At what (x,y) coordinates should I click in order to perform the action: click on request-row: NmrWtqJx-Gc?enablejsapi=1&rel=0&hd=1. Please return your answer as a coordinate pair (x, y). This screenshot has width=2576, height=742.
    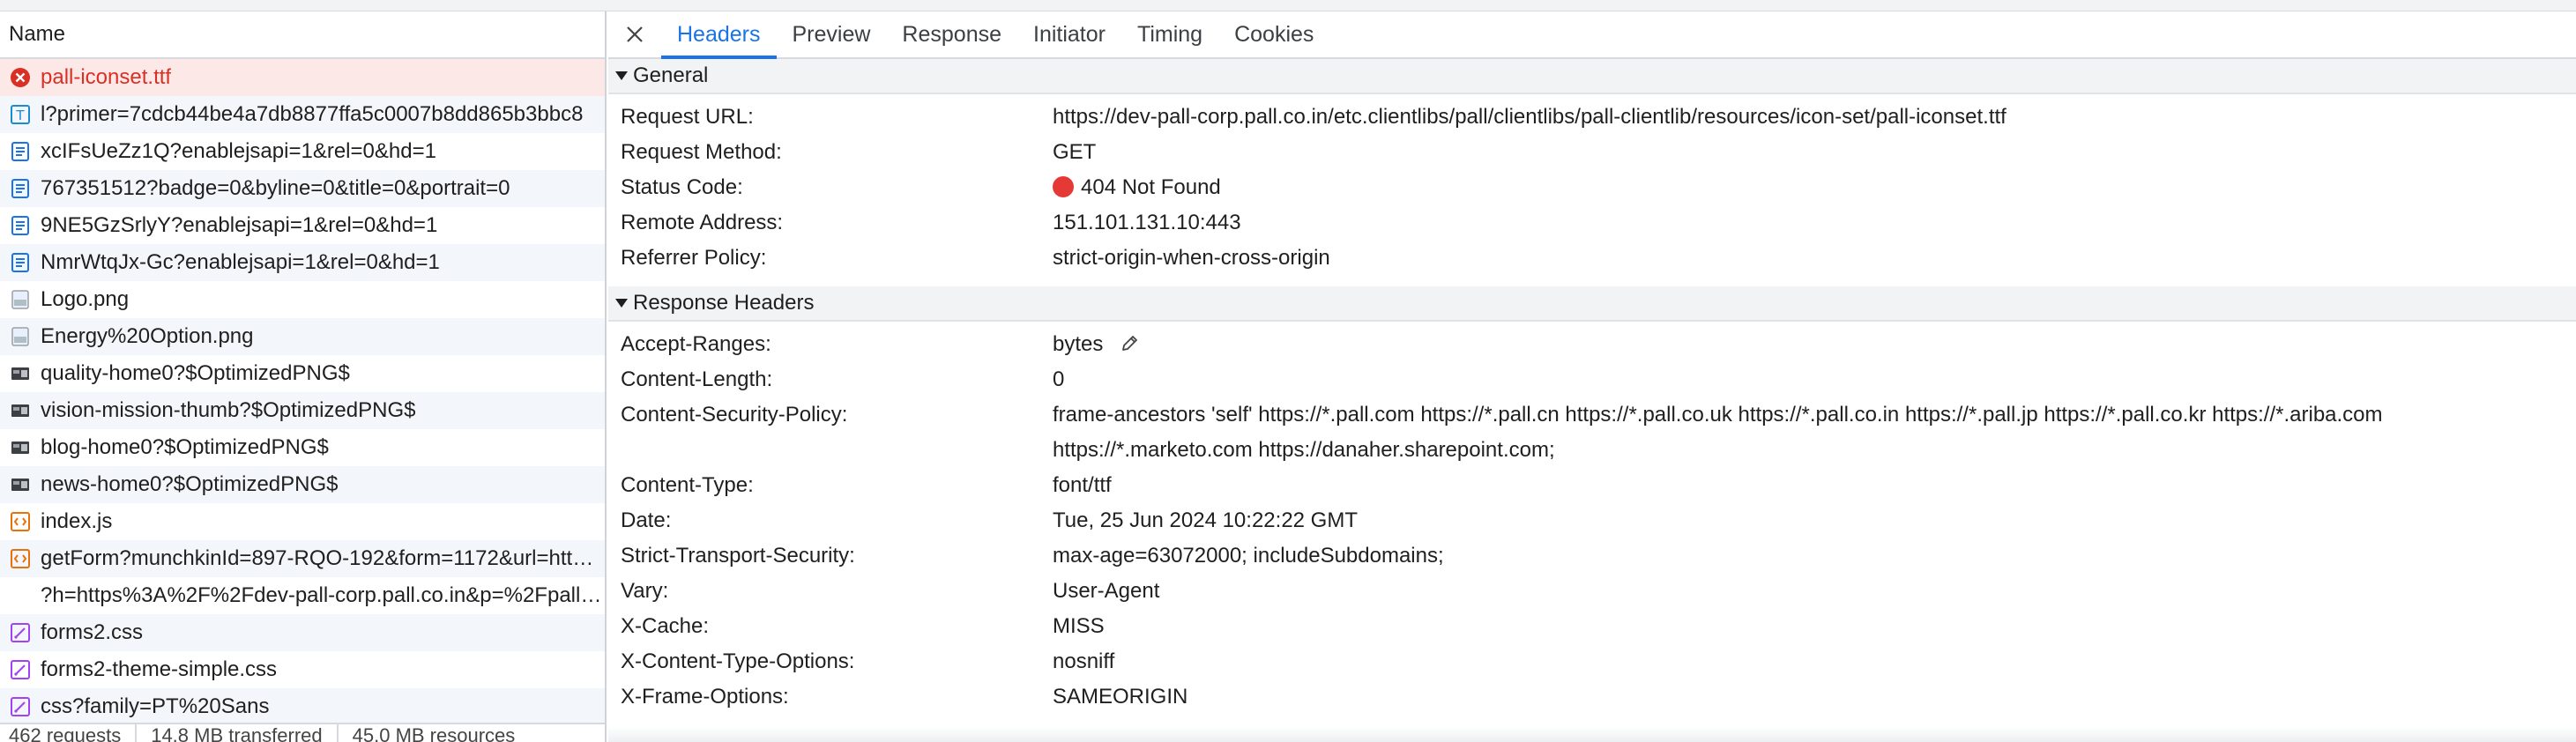
    Looking at the image, I should click on (302, 262).